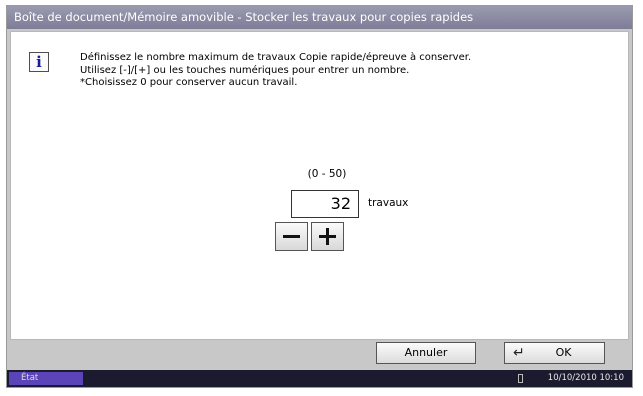 The image size is (643, 396). Describe the element at coordinates (319, 356) in the screenshot. I see `action-bar: Annuler ↵ OK` at that location.